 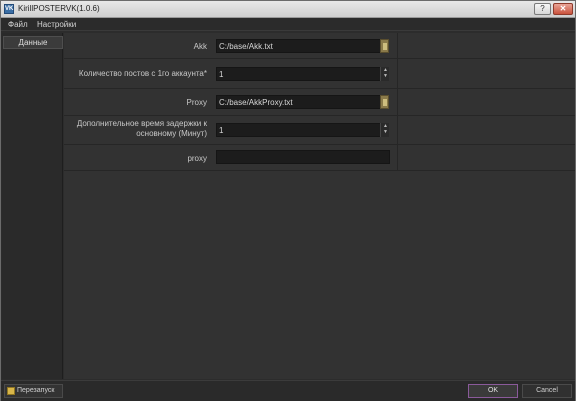 I want to click on restart-button: Перезапуск, so click(x=33, y=391).